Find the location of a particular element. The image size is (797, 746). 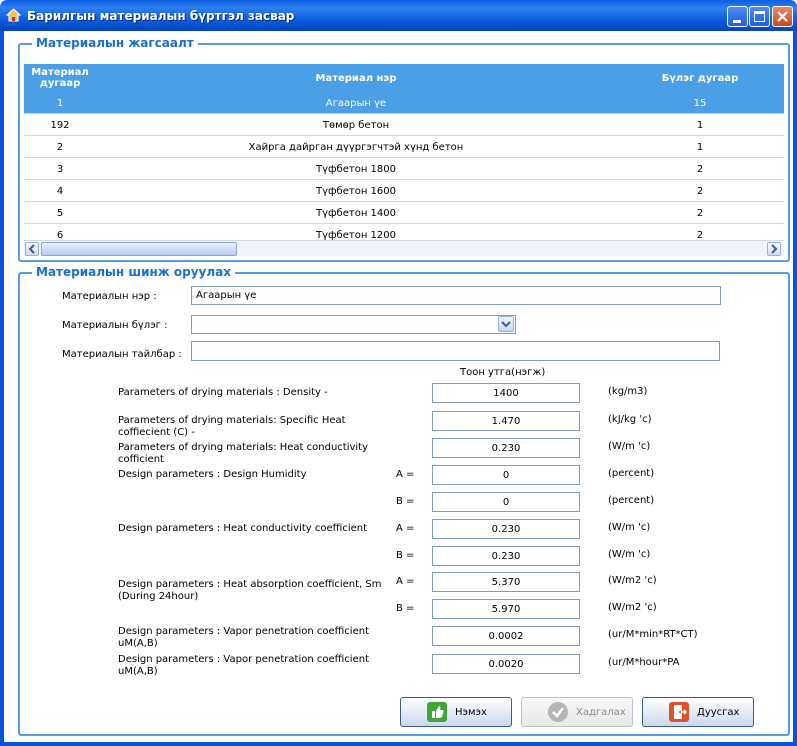

grid-horizontal-scrollbar is located at coordinates (404, 248).